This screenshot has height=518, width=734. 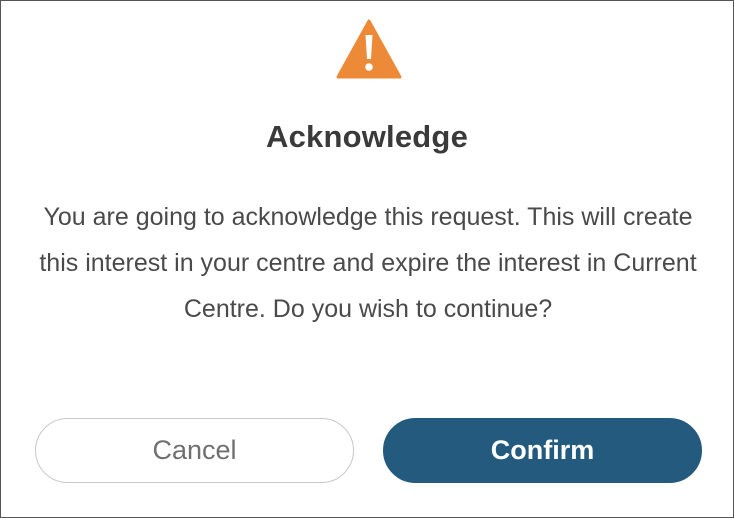 I want to click on confirm-button: Confirm, so click(x=542, y=450).